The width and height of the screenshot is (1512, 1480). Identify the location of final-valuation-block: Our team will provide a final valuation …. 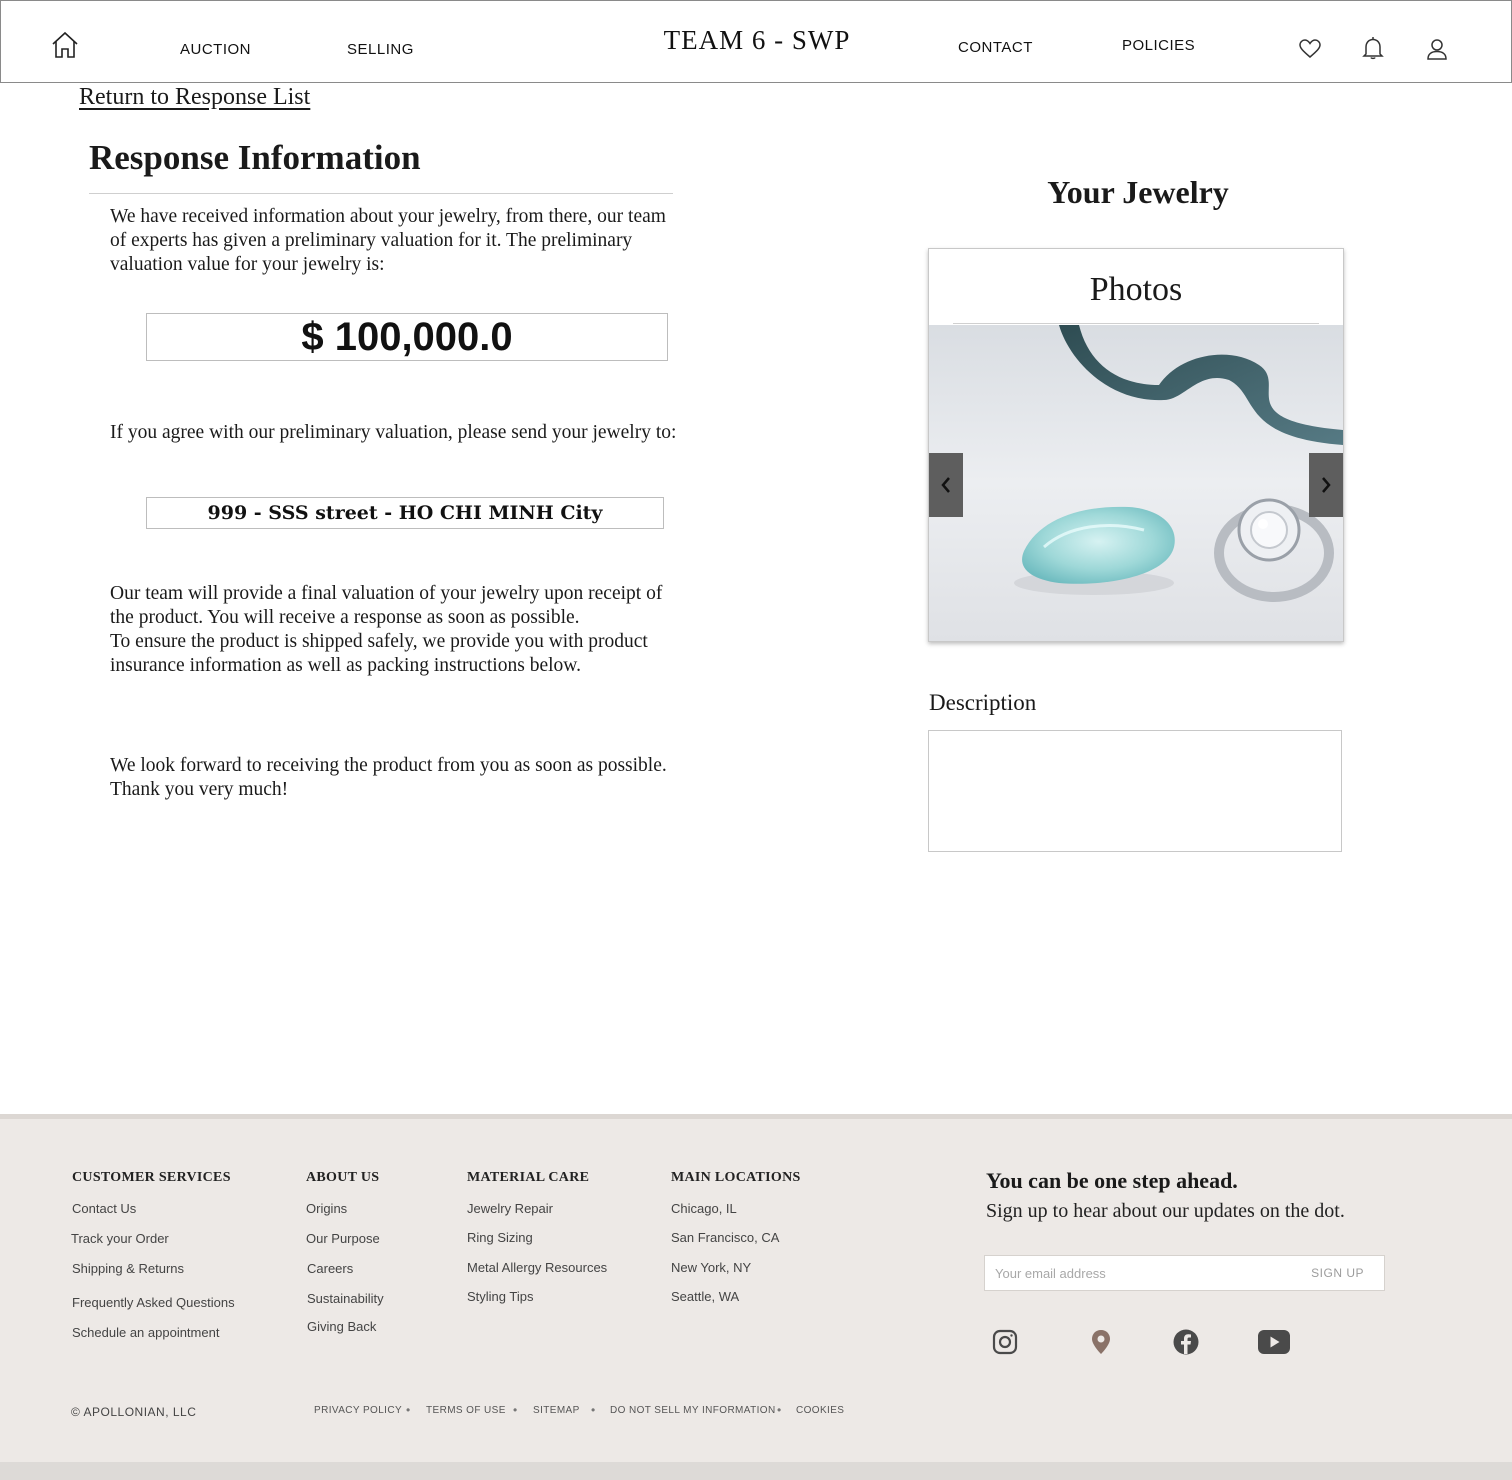
(392, 630).